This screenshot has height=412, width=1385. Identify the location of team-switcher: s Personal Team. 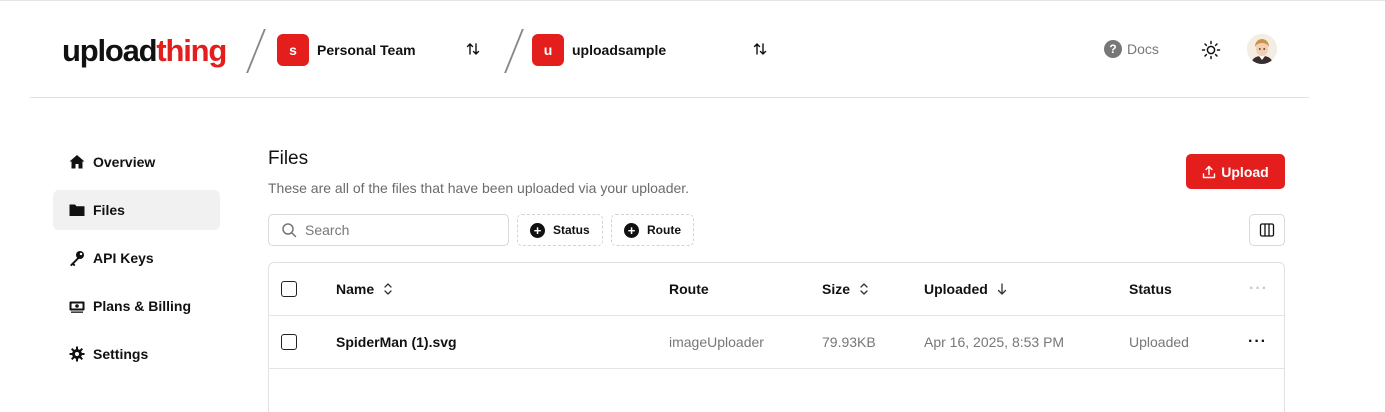
(346, 50).